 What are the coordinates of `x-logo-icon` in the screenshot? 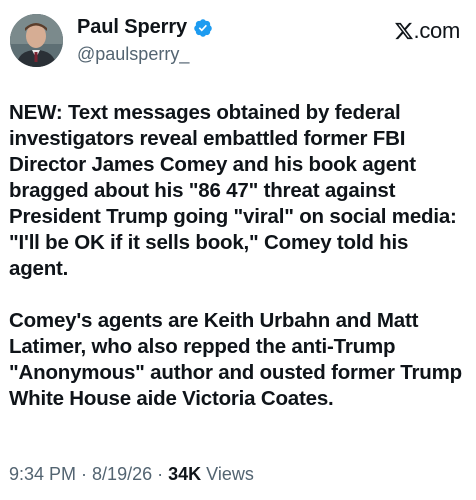 It's located at (404, 34).